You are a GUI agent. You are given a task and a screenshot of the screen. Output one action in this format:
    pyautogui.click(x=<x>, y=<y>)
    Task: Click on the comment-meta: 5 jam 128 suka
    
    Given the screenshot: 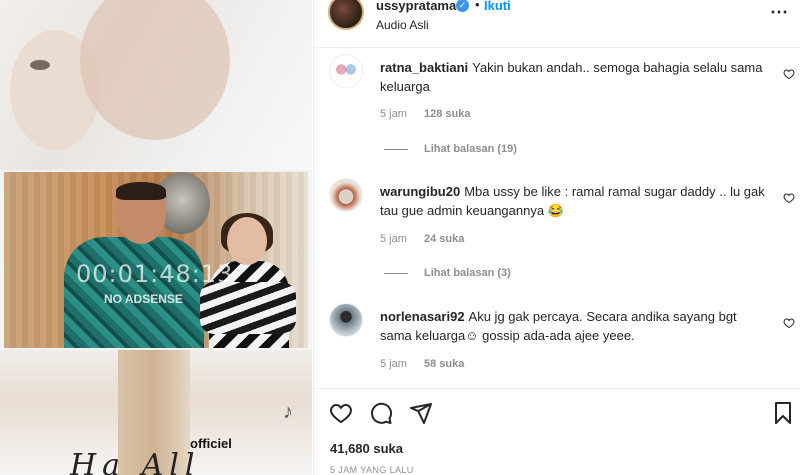 What is the action you would take?
    pyautogui.click(x=432, y=114)
    